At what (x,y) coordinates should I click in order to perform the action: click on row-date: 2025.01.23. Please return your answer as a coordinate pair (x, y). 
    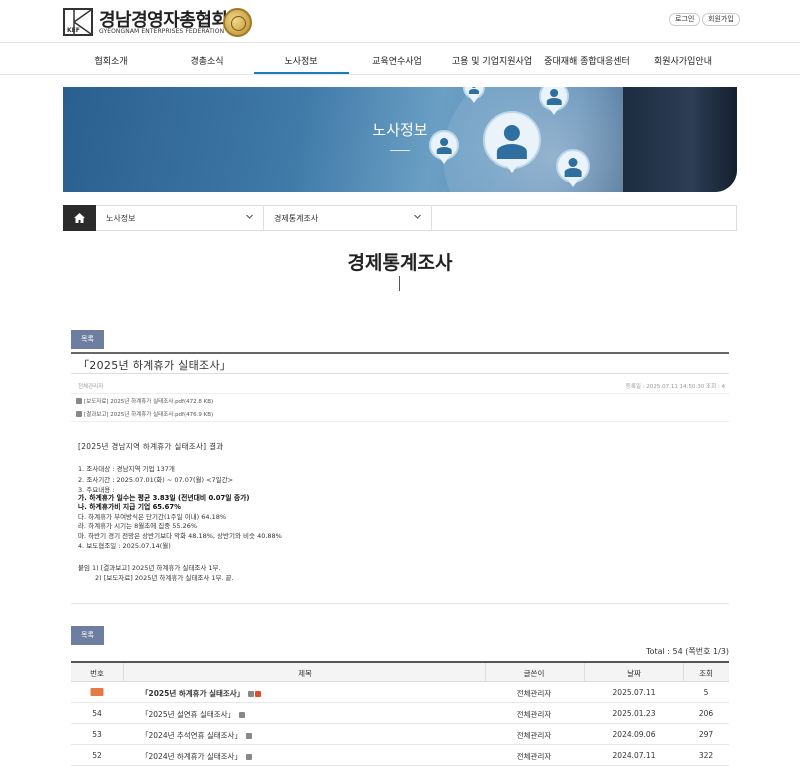
    Looking at the image, I should click on (634, 713).